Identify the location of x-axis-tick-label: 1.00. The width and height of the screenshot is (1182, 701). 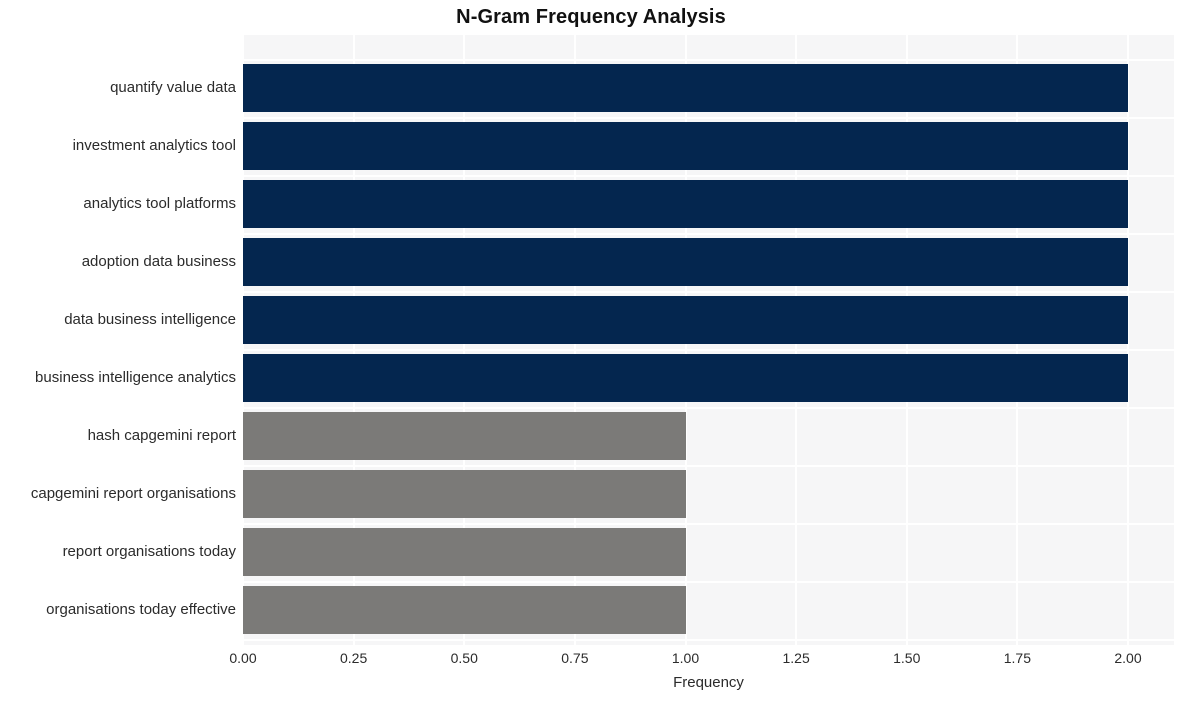
(685, 658).